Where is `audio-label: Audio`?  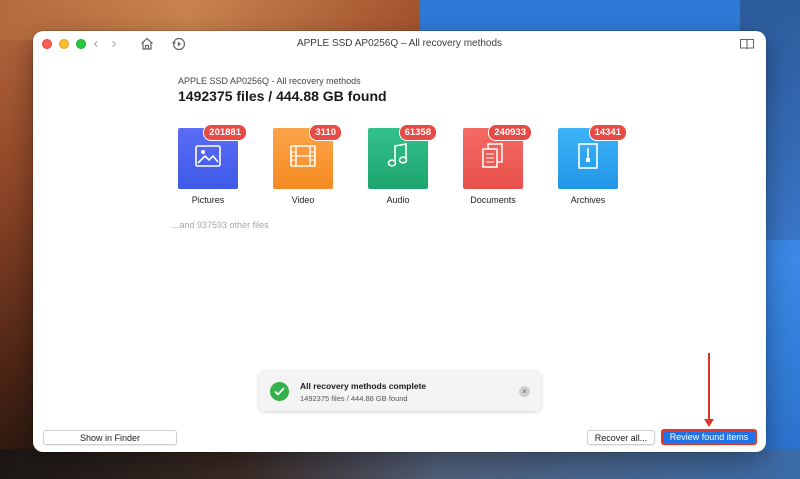
audio-label: Audio is located at coordinates (398, 200).